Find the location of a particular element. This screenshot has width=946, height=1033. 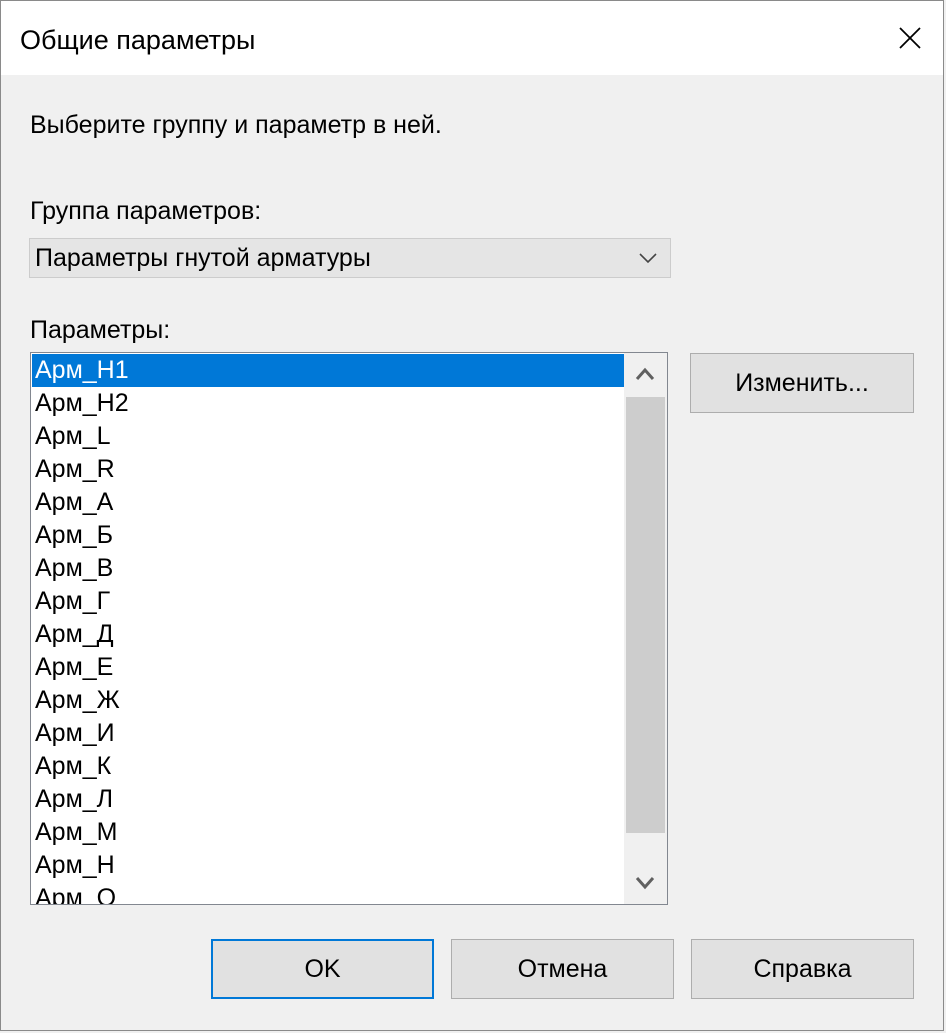

title-bar: Общие параметры is located at coordinates (472, 38).